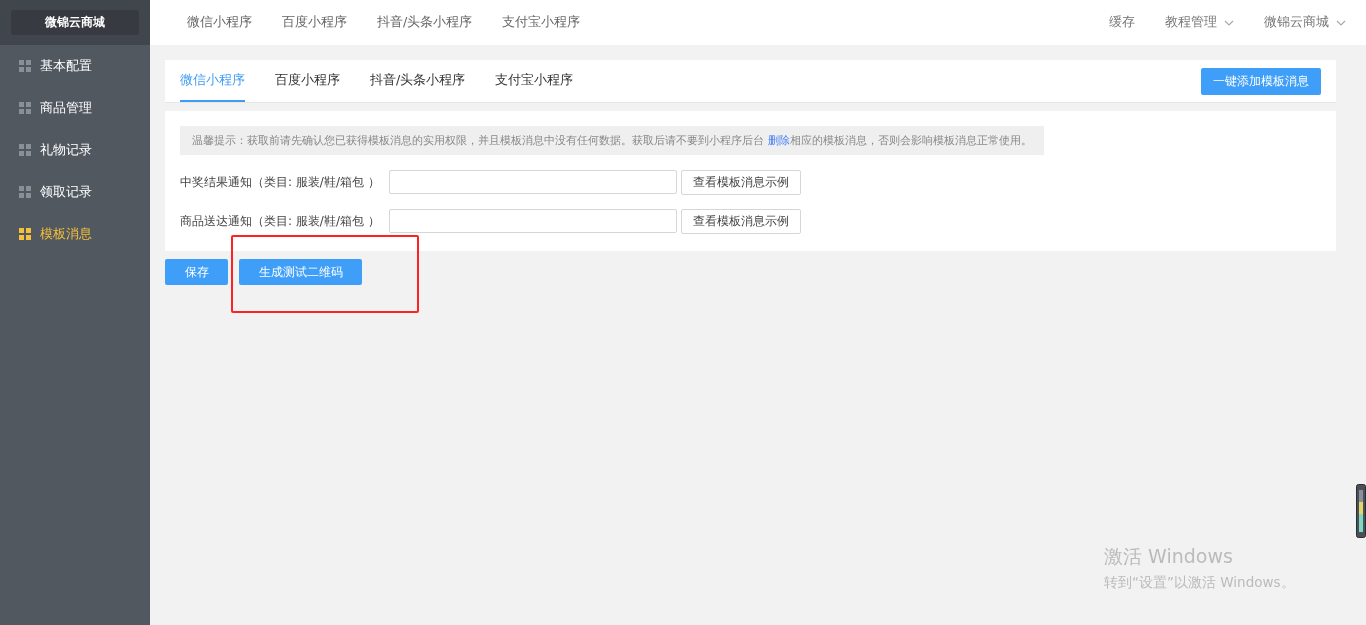 The height and width of the screenshot is (625, 1366). I want to click on field-label: 中奖结果通知（类目: 服装/鞋/箱包 ）, so click(280, 182).